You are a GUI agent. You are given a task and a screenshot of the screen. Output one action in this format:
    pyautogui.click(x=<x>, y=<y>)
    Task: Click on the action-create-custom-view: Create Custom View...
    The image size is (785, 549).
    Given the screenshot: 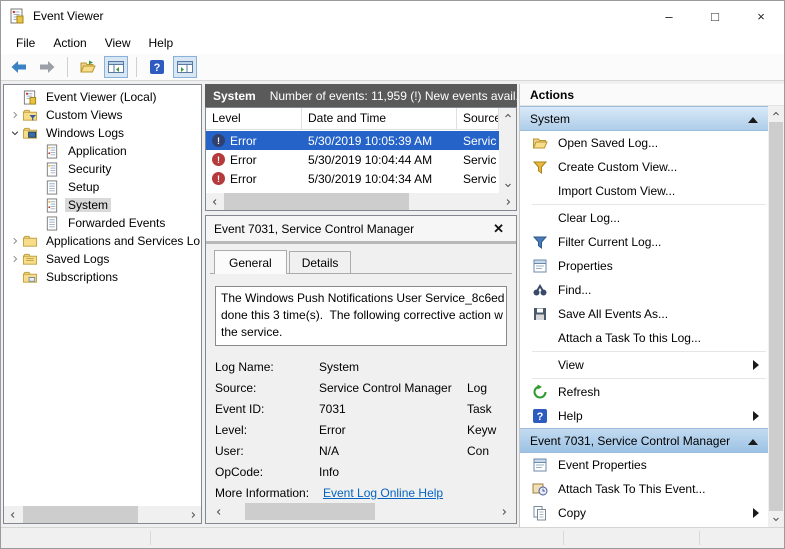 What is the action you would take?
    pyautogui.click(x=644, y=167)
    